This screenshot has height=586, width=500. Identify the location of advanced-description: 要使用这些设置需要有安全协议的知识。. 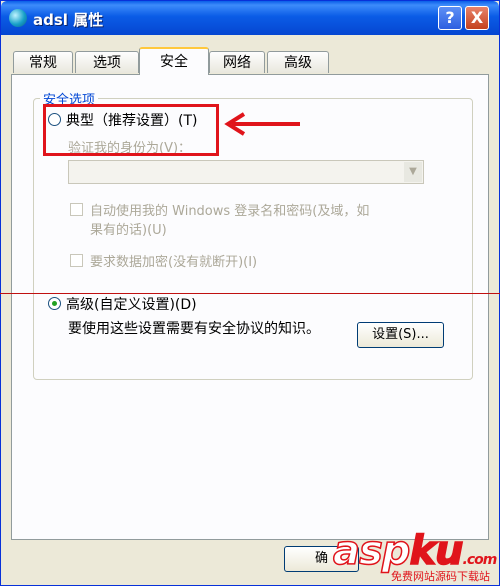
(194, 329).